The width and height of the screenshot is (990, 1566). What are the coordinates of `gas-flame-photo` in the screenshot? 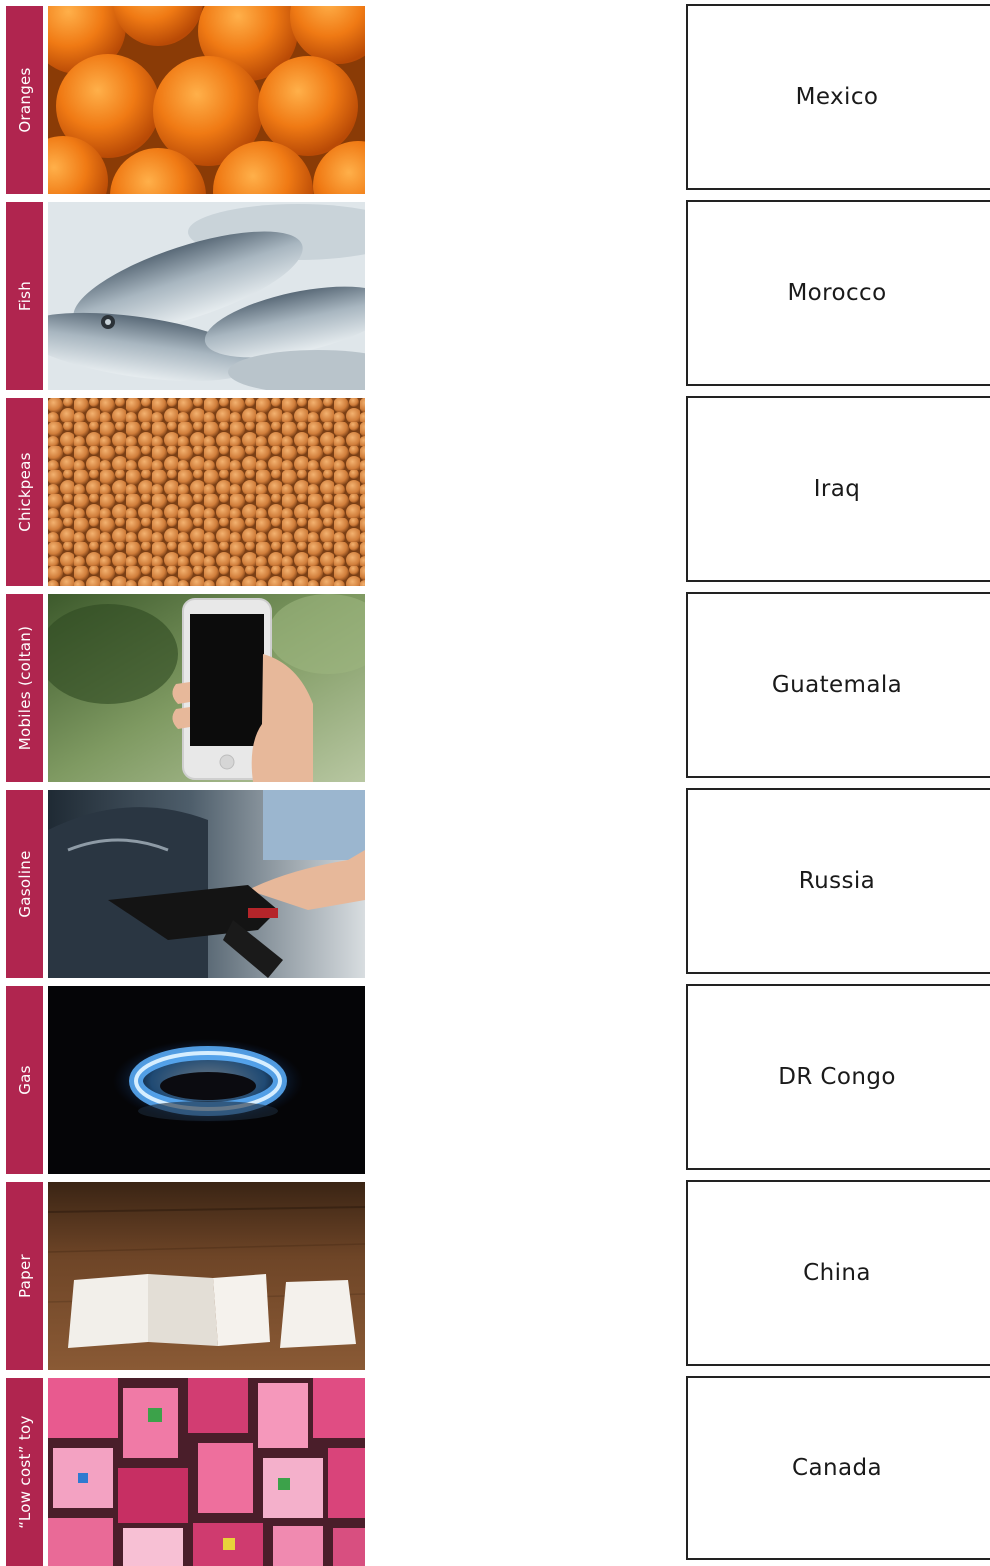 It's located at (206, 1080).